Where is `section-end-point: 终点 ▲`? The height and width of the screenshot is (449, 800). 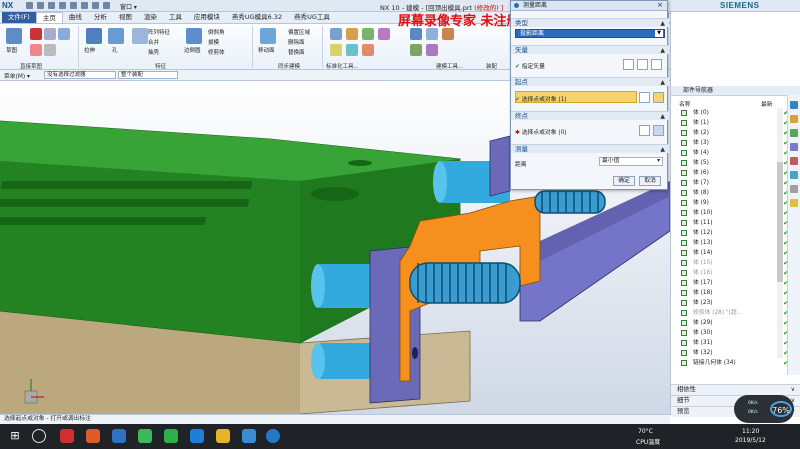
section-end-point: 终点 ▲ is located at coordinates (590, 115).